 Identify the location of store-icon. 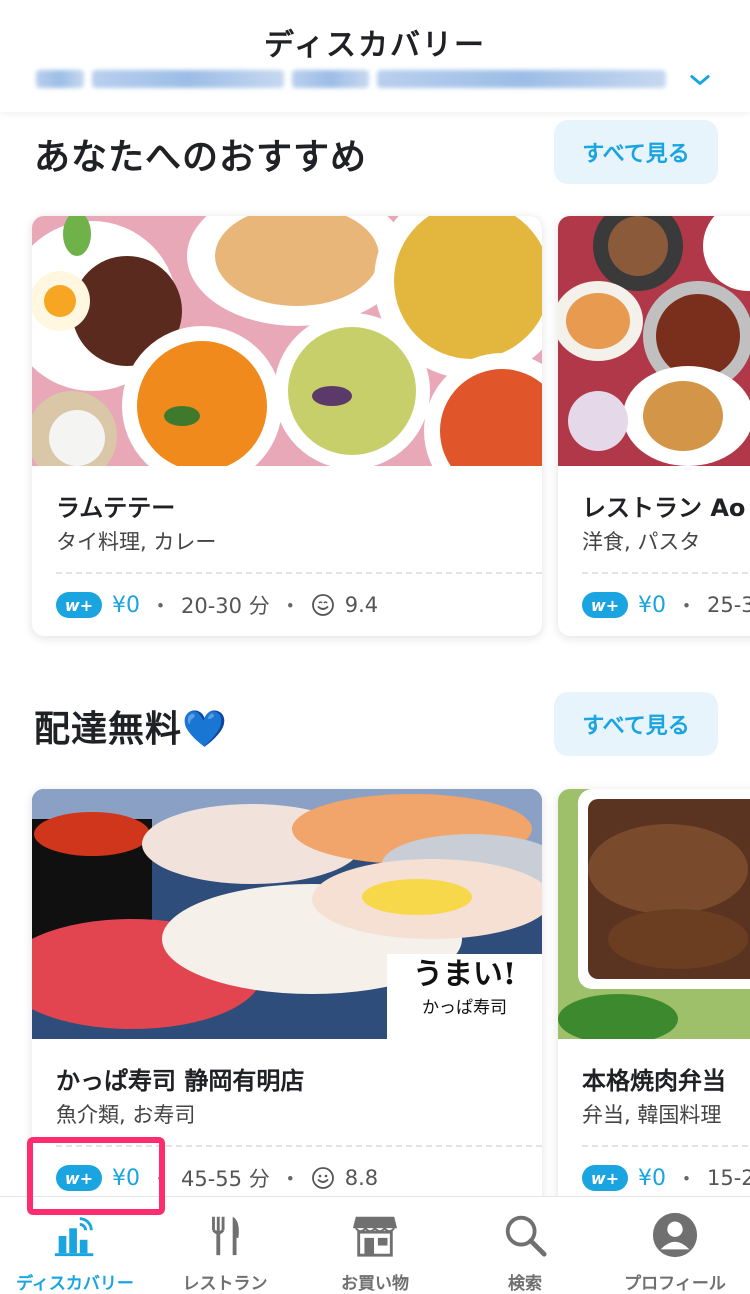
(375, 1236).